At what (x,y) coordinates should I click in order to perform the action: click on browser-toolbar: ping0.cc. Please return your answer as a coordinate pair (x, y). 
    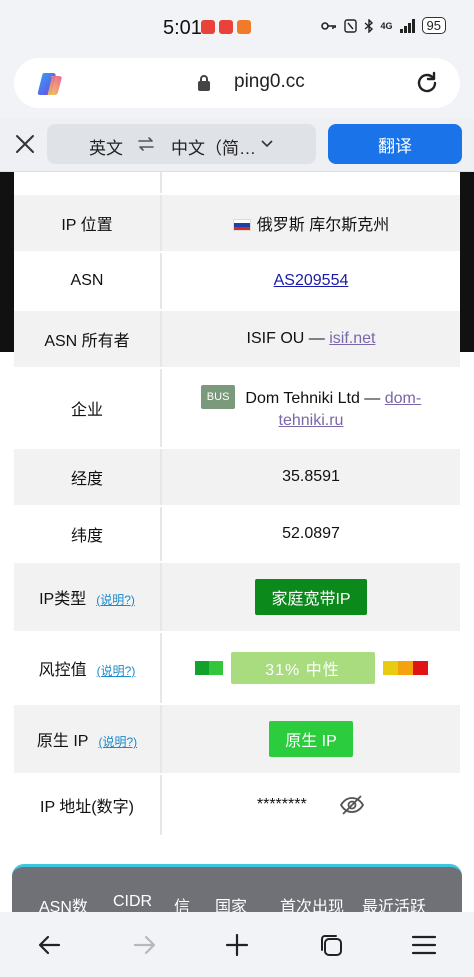
    Looking at the image, I should click on (237, 85).